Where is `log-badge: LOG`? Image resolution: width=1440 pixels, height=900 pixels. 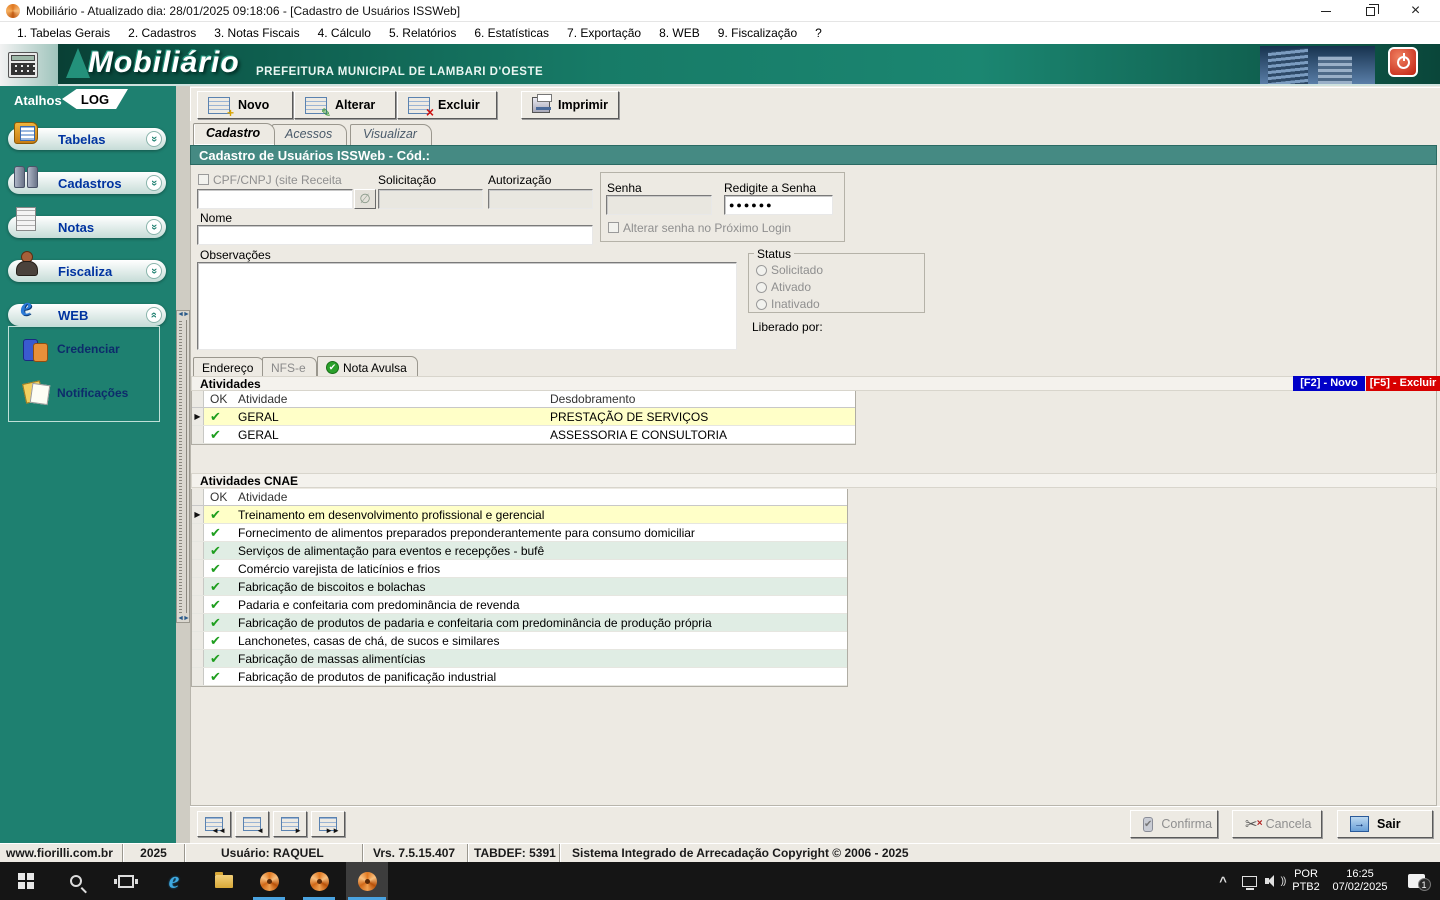 log-badge: LOG is located at coordinates (95, 99).